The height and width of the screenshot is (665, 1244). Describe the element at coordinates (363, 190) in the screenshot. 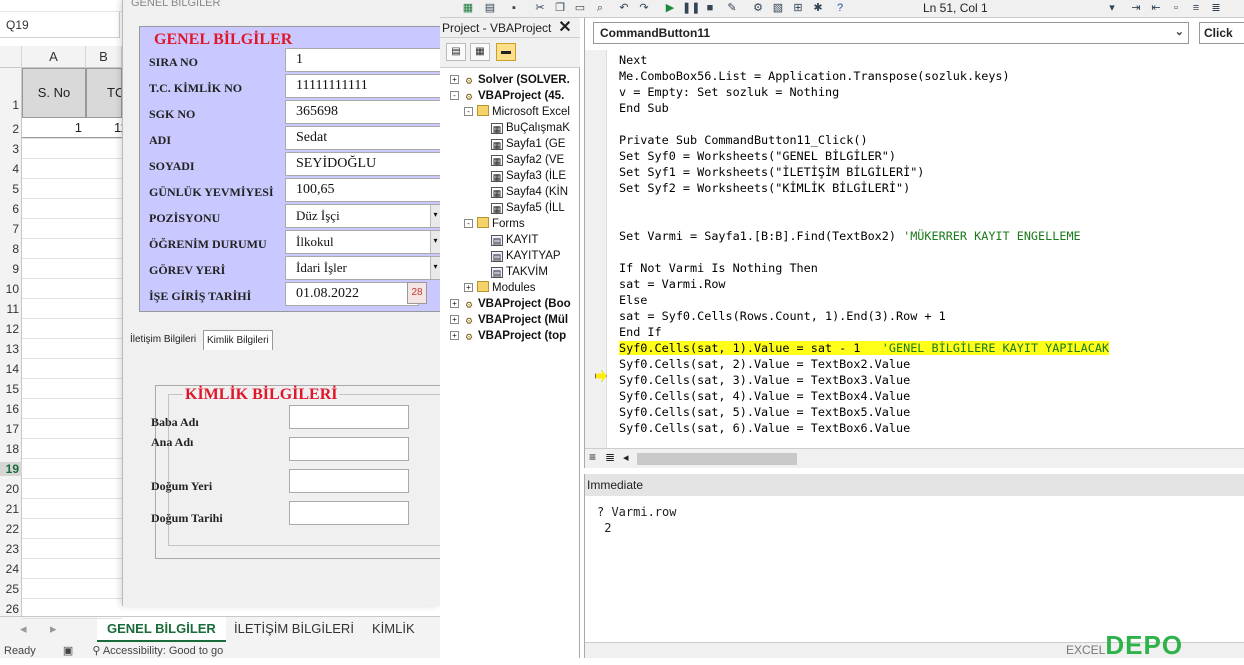

I see `field-textbox: 100,65` at that location.